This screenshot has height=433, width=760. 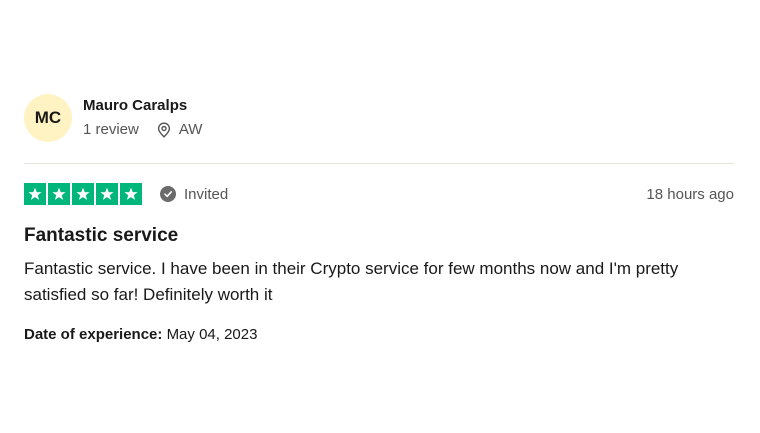 I want to click on divider, so click(x=379, y=163).